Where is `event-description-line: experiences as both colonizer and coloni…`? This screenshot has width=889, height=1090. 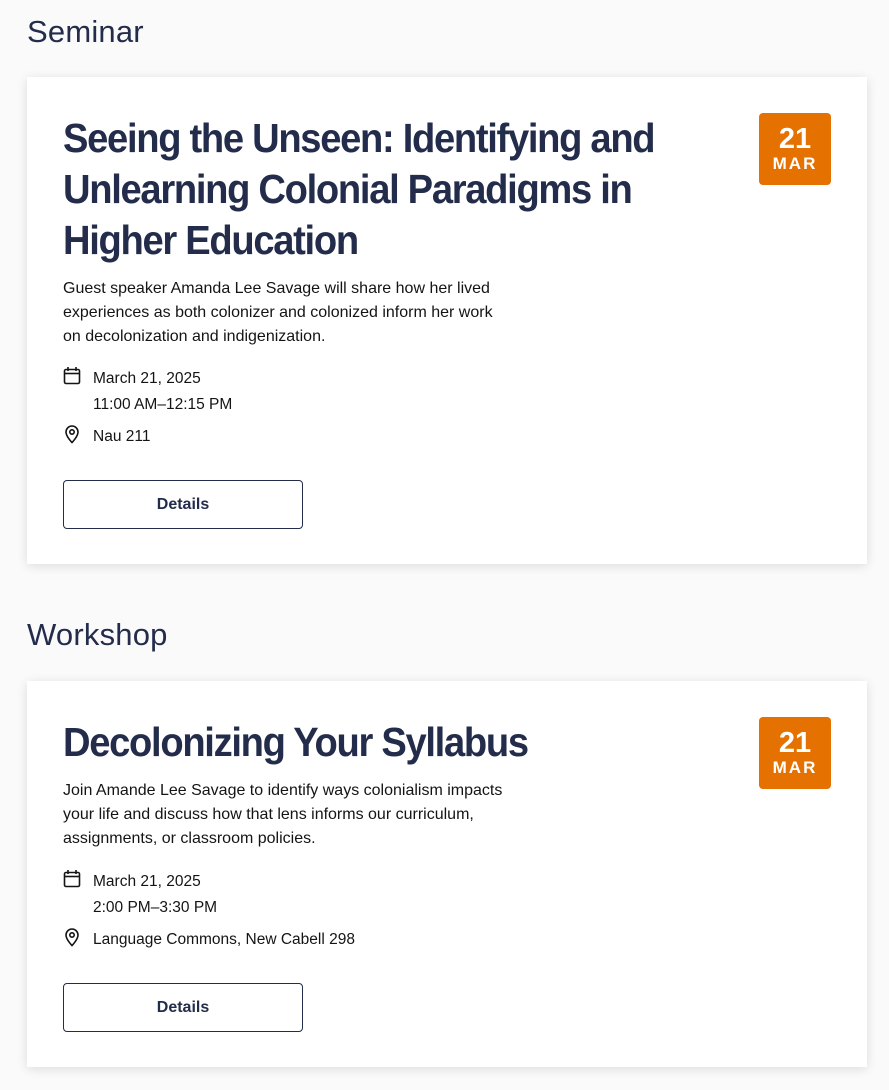 event-description-line: experiences as both colonizer and coloni… is located at coordinates (278, 312).